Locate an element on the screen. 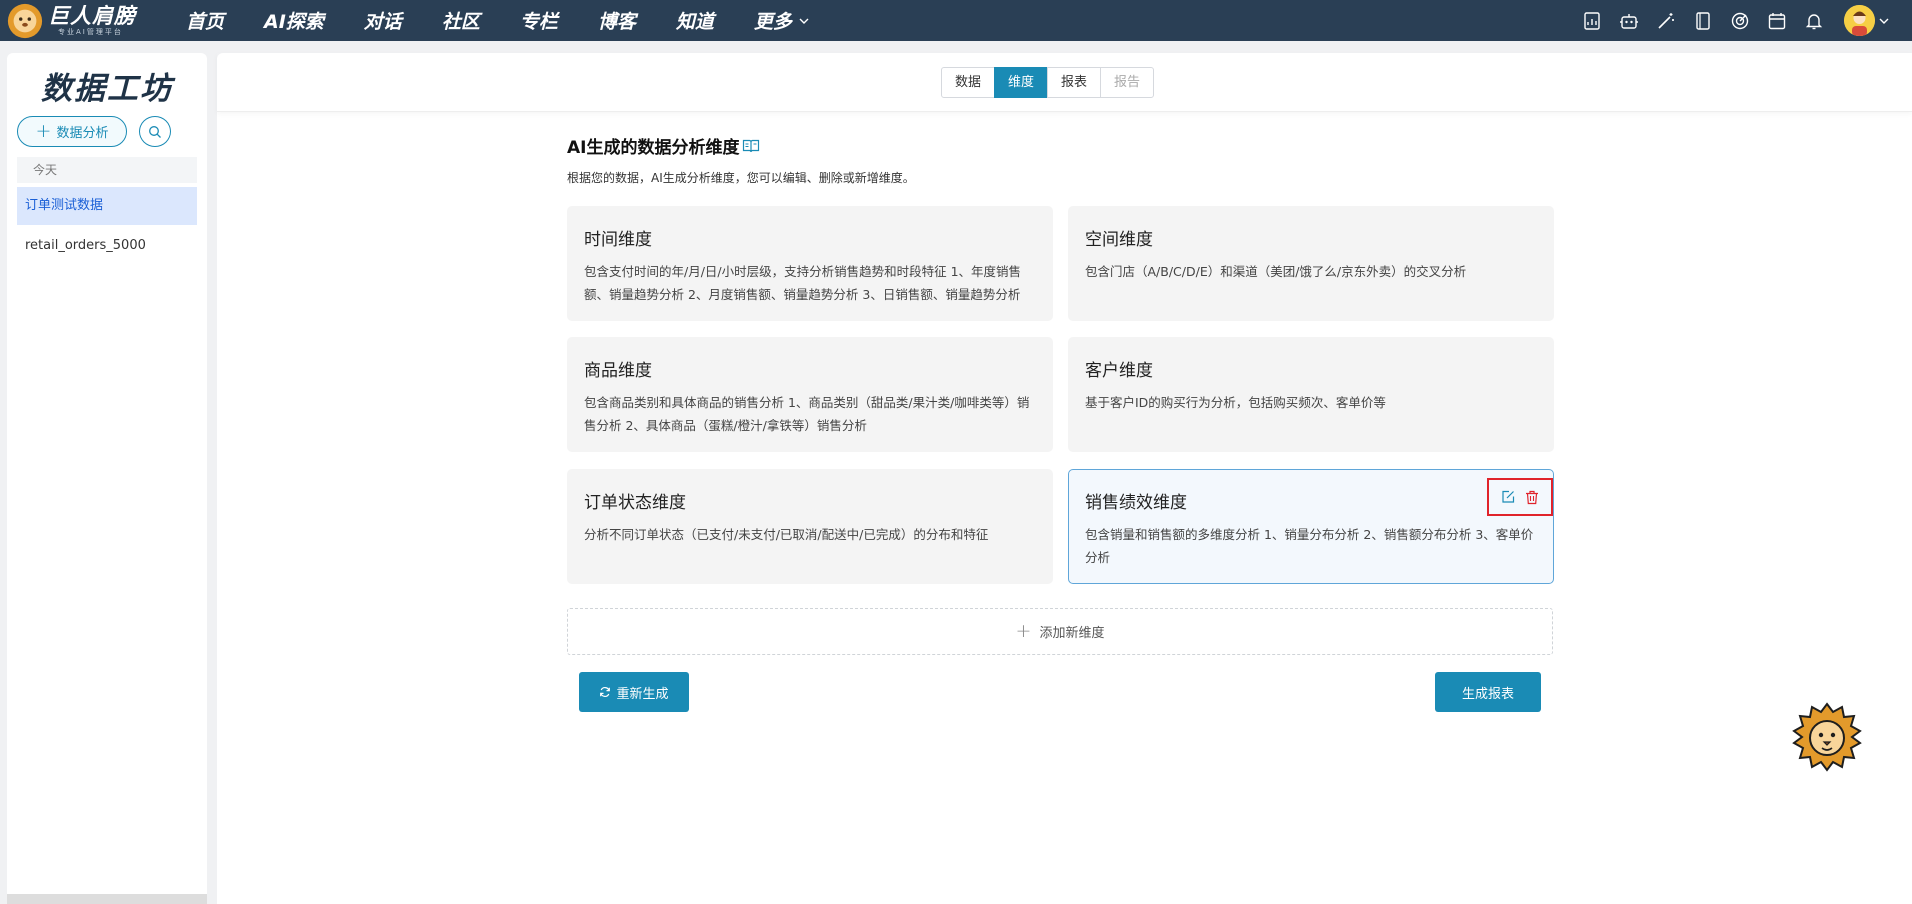  refresh-icon is located at coordinates (605, 692).